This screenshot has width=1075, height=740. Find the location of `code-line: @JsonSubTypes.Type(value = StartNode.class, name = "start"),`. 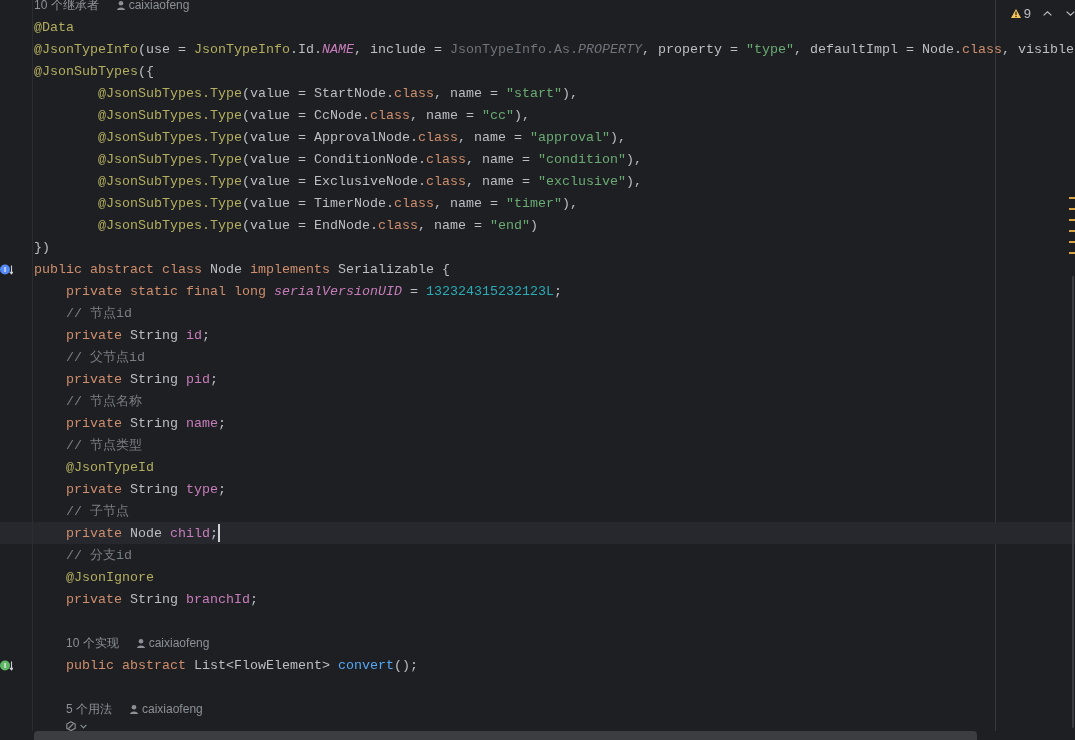

code-line: @JsonSubTypes.Type(value = StartNode.class, name = "start"), is located at coordinates (338, 93).